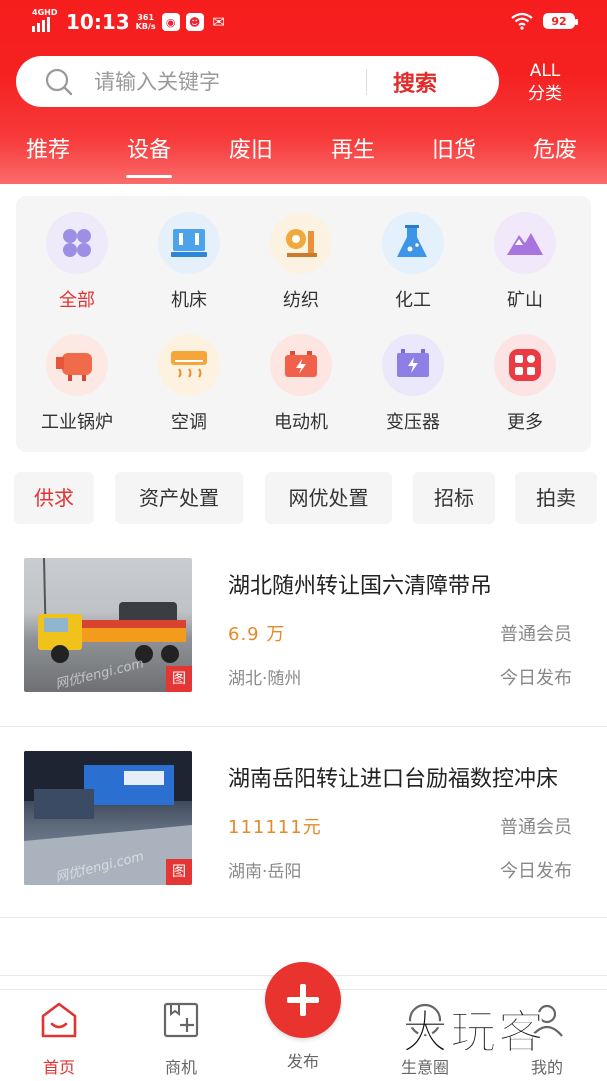  What do you see at coordinates (218, 22) in the screenshot?
I see `wechat-icon: ✉` at bounding box center [218, 22].